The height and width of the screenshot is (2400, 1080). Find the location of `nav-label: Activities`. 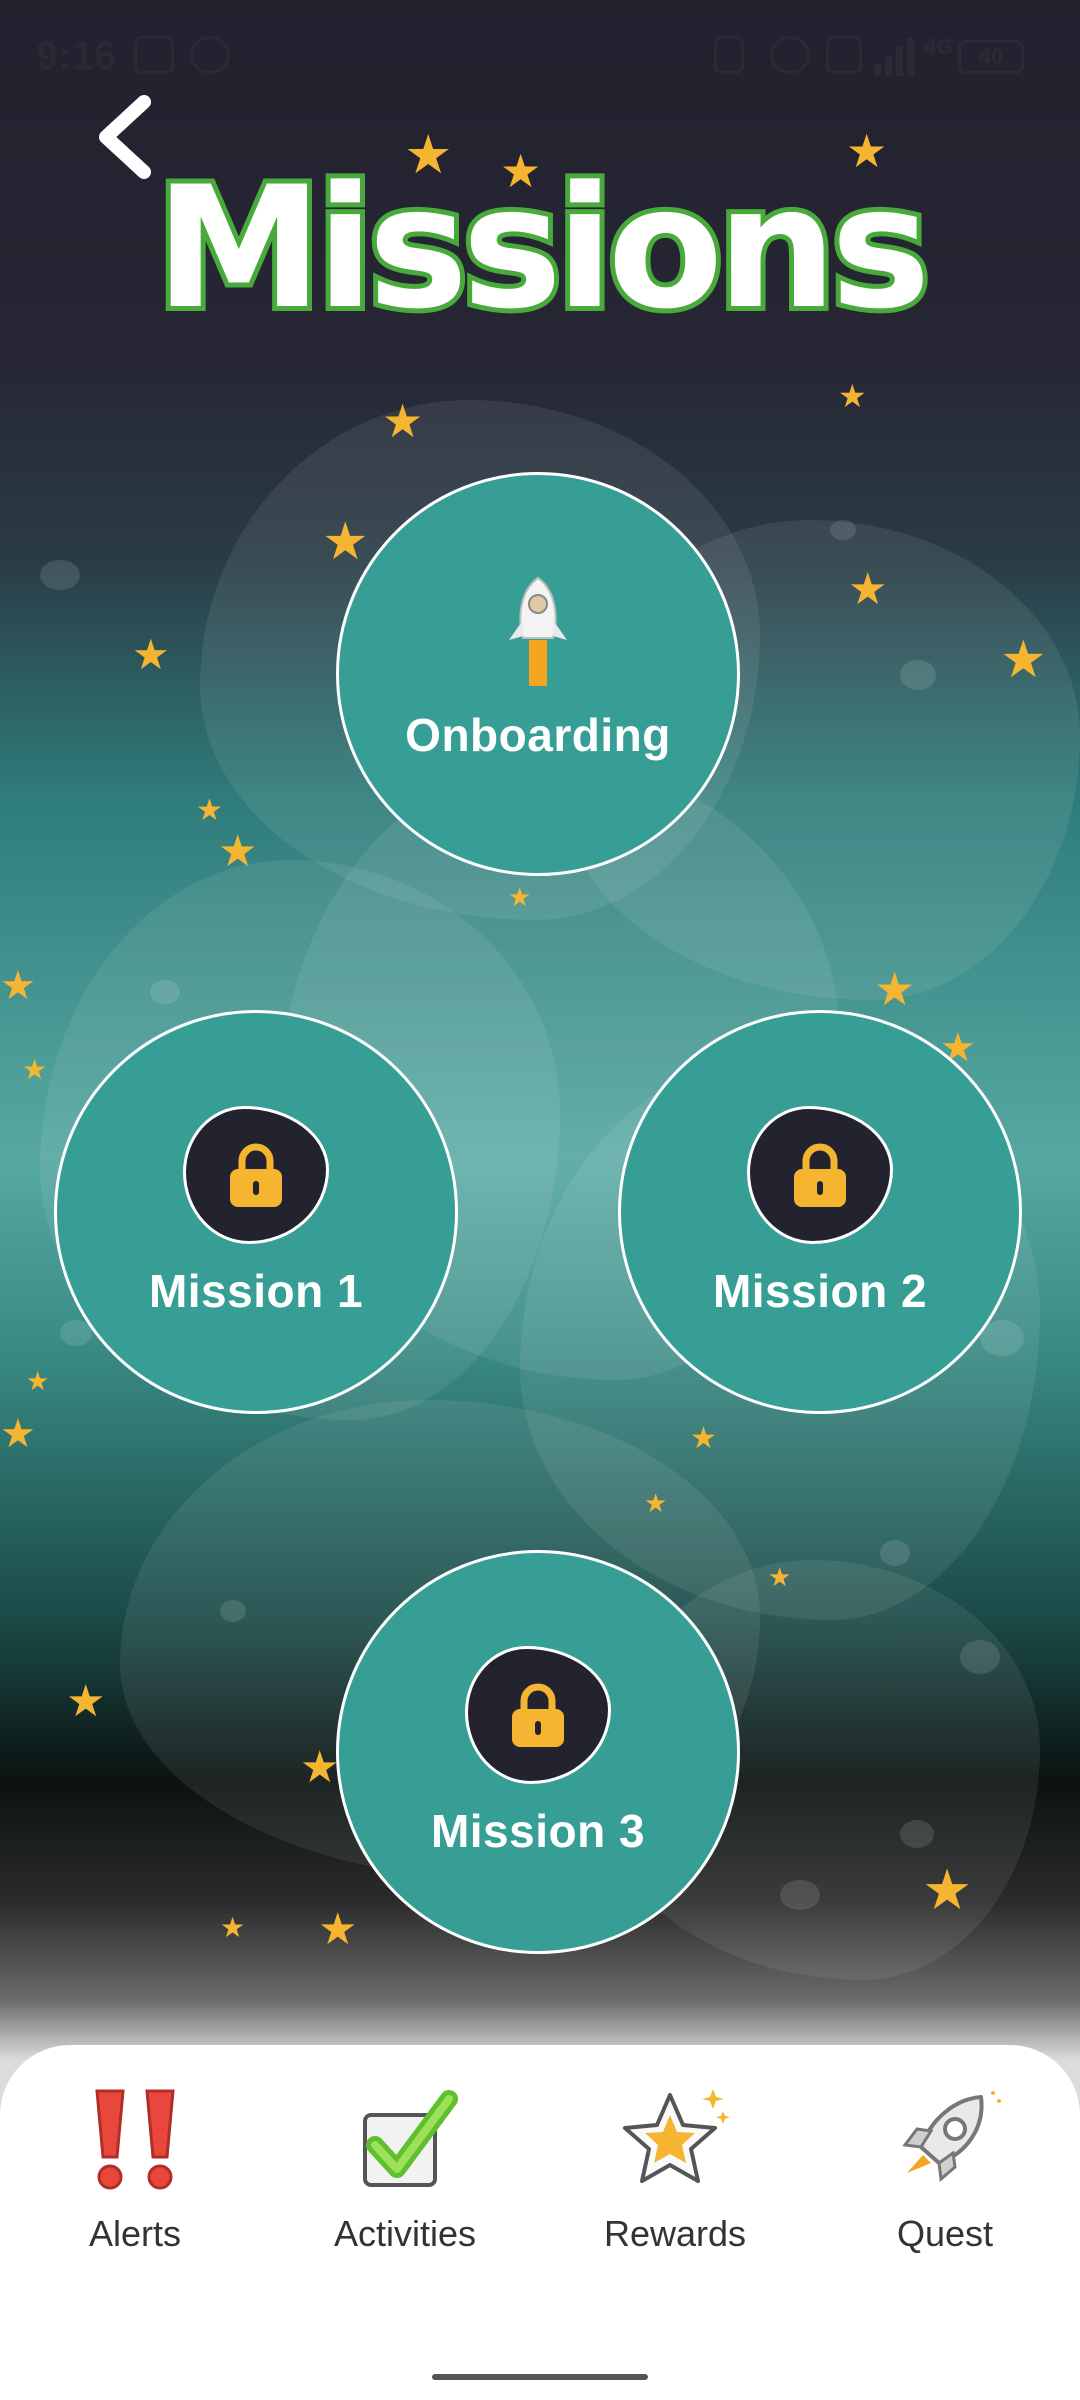

nav-label: Activities is located at coordinates (405, 2233).